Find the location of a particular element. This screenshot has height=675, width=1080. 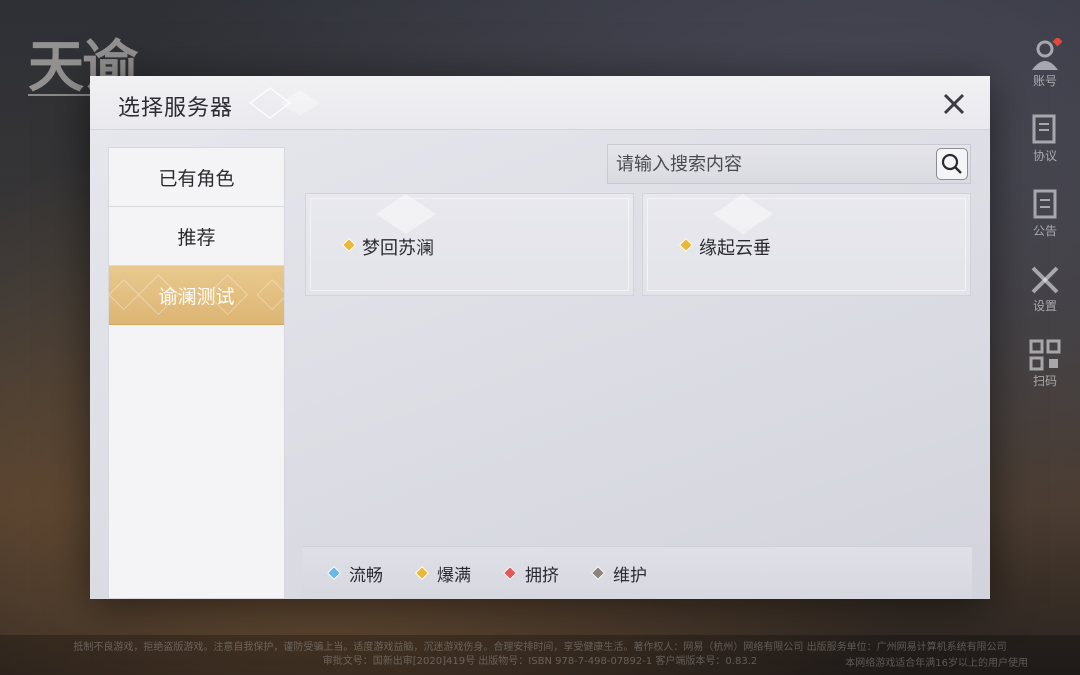

server-status-legend: 流畅 爆满 拥挤 维护 is located at coordinates (637, 572).